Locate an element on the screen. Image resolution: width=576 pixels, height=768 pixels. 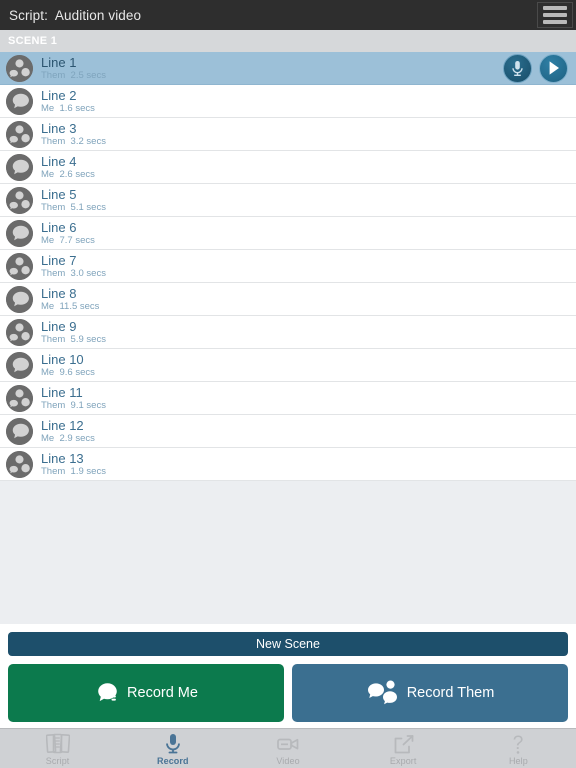
line-row: Line 4 Me 2.6 secs is located at coordinates (288, 167).